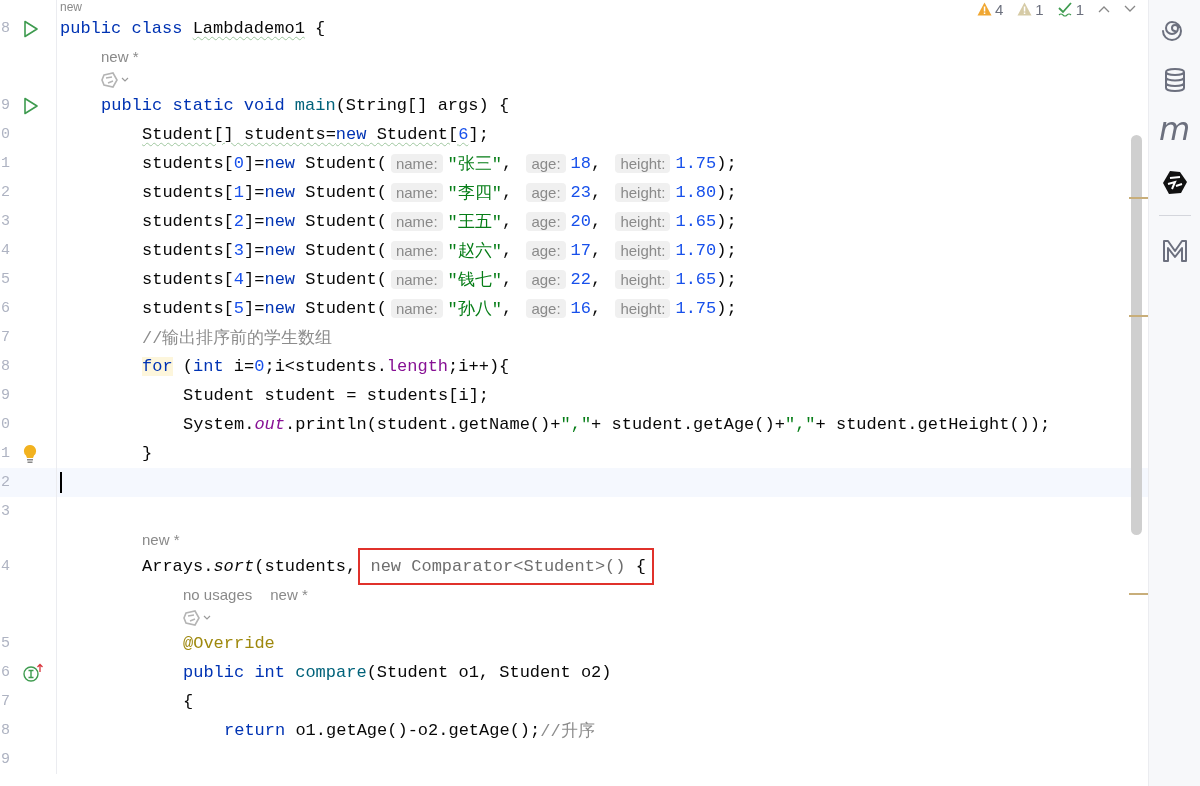 The width and height of the screenshot is (1200, 786). I want to click on code-line: public int compare(Student o1, Student o2), so click(397, 672).